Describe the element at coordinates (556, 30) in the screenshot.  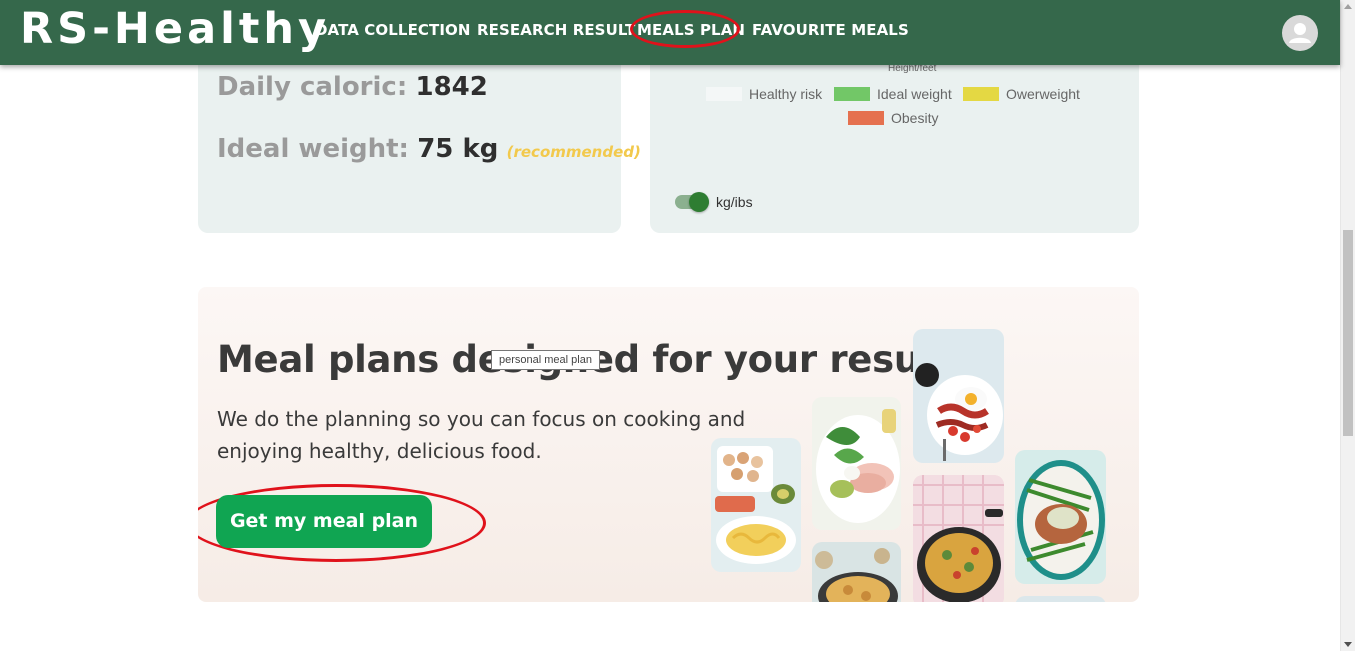
I see `nav-research-result: RESEARCH RESULT` at that location.